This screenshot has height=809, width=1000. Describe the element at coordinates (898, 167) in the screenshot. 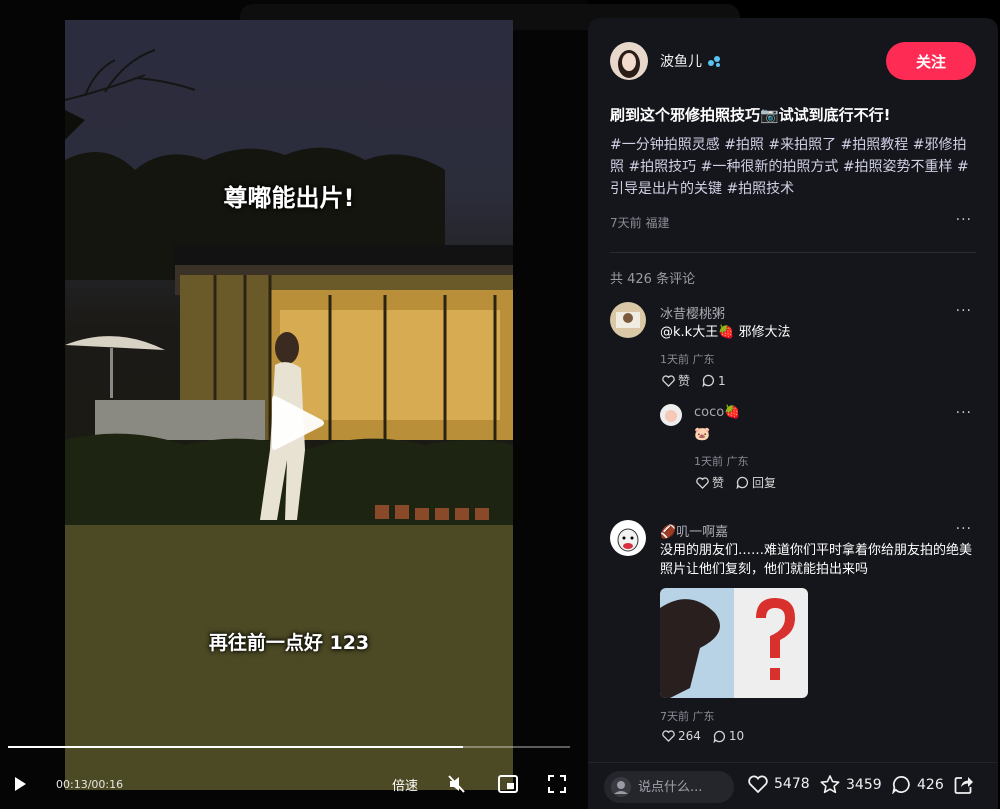

I see `hashtag-link: #拍照姿势不重样` at that location.